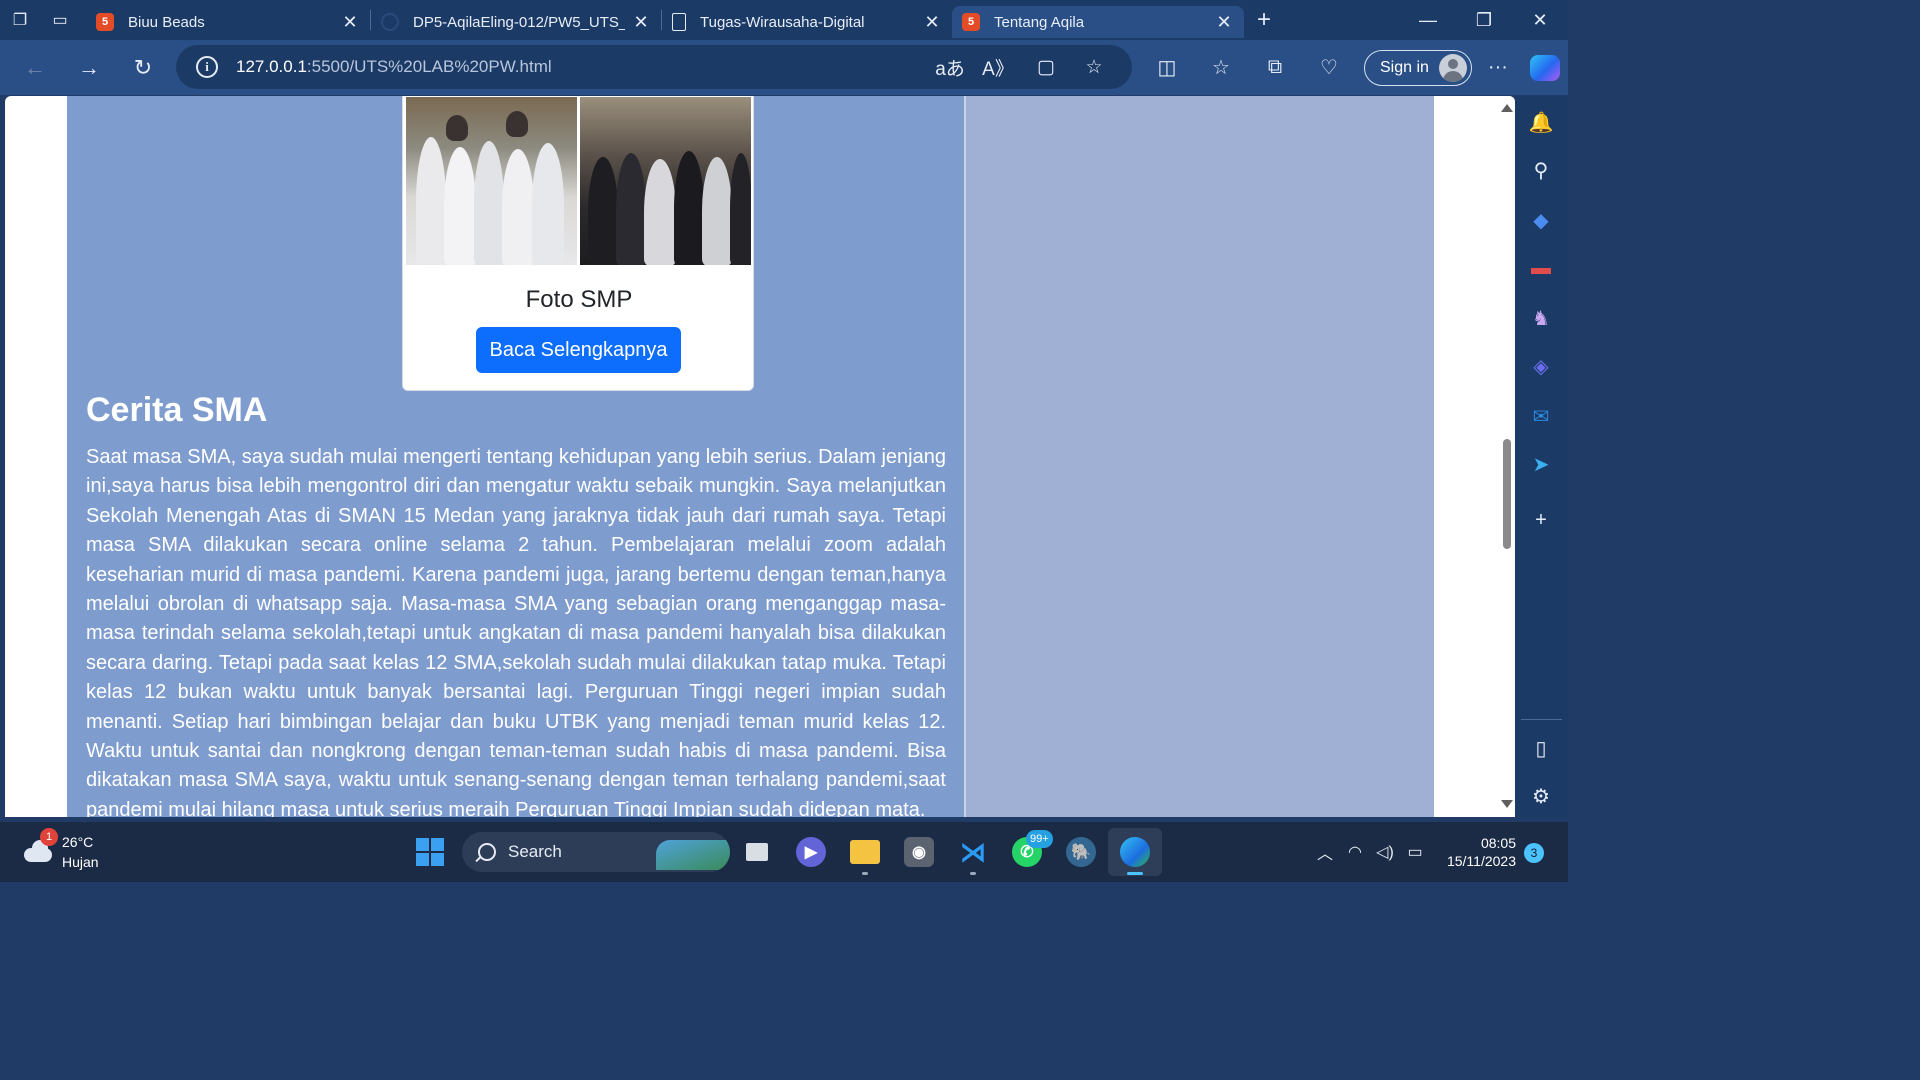  What do you see at coordinates (1404, 67) in the screenshot?
I see `sign-in-label: Sign in` at bounding box center [1404, 67].